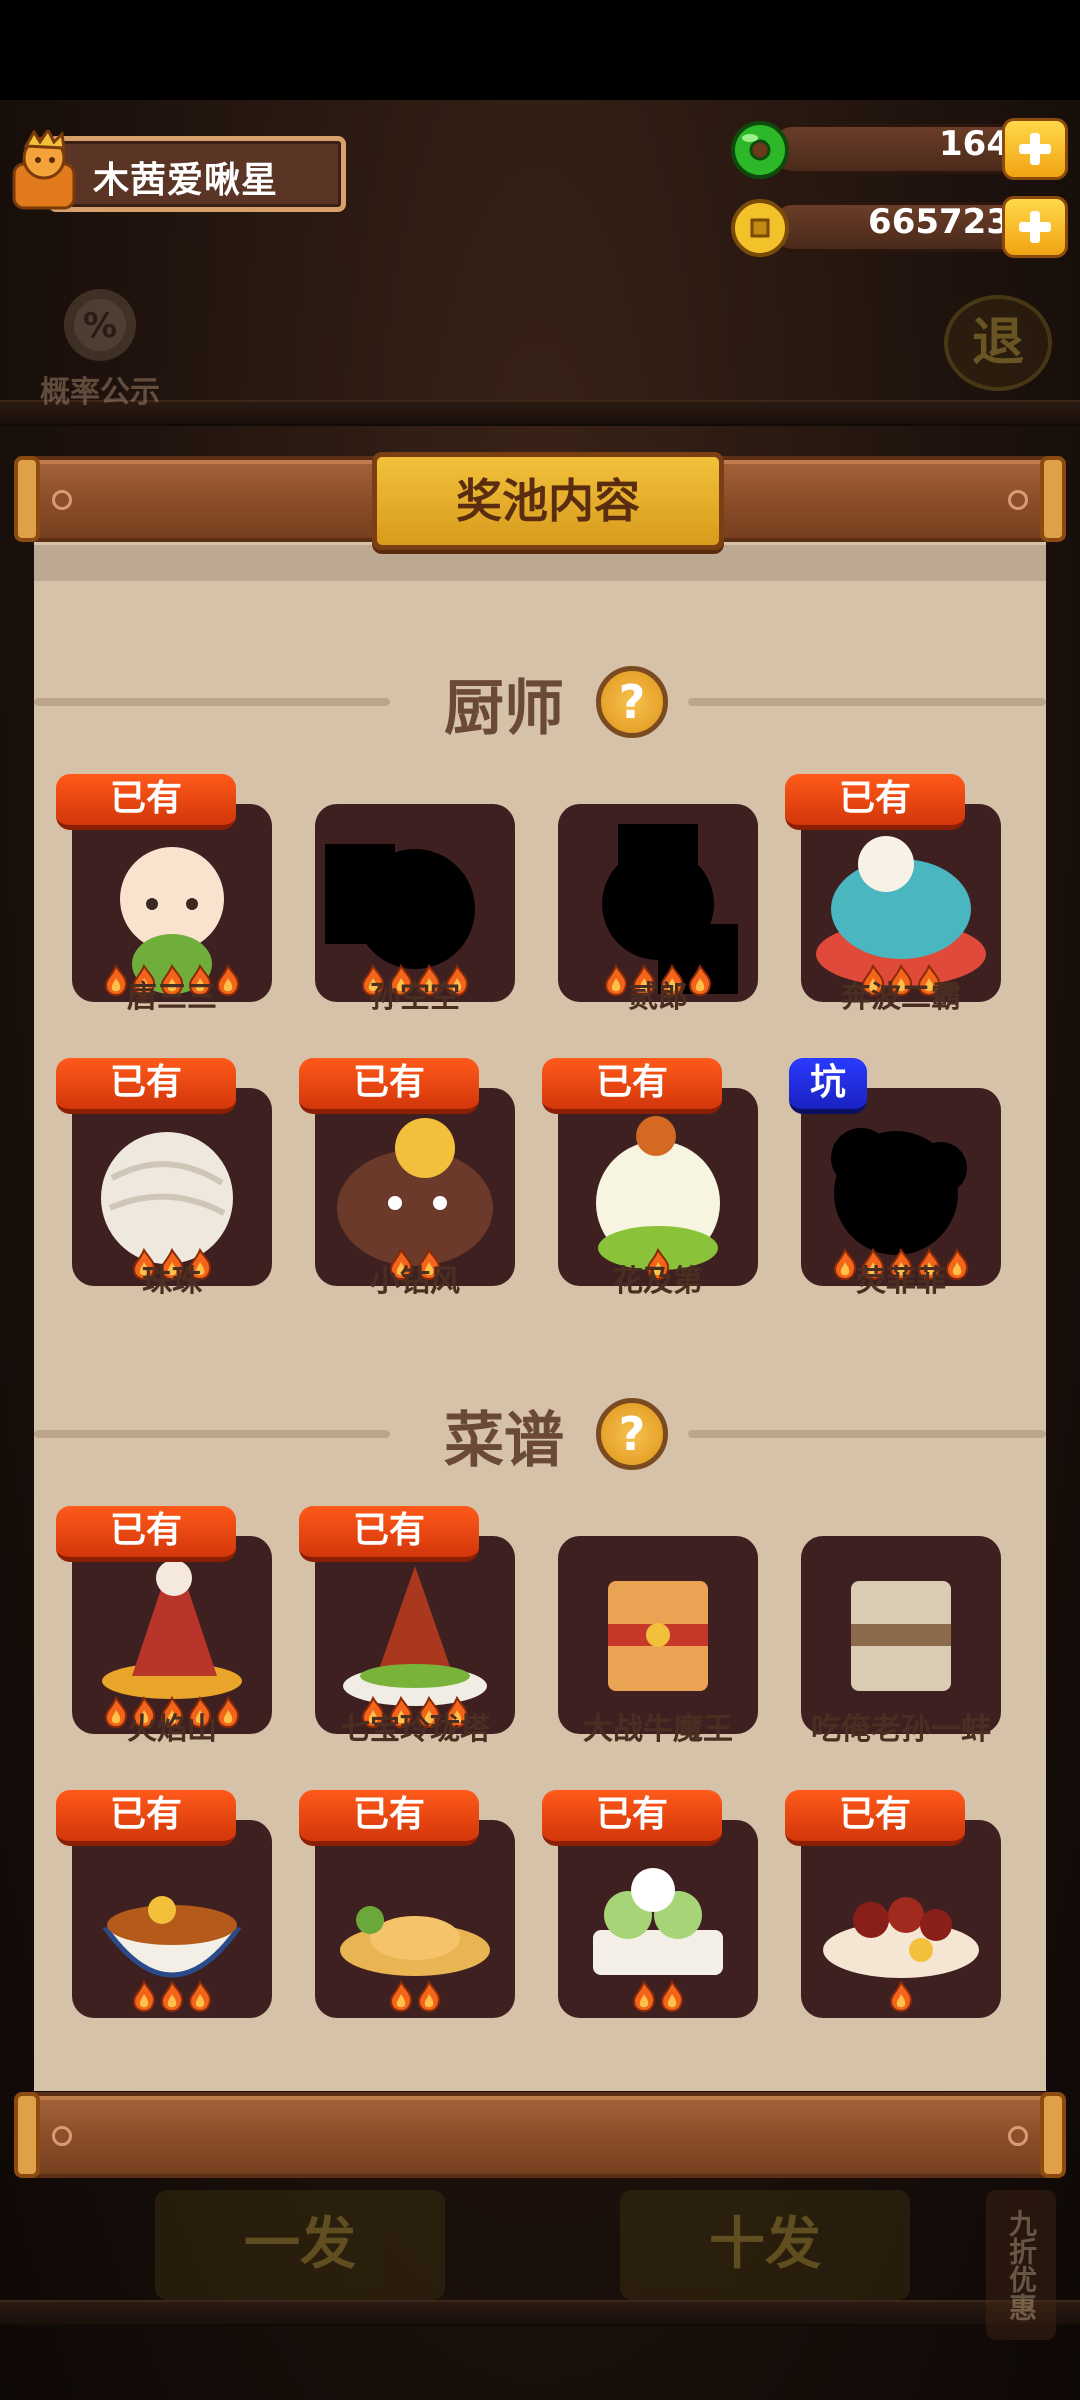  I want to click on ten-draw-button: 十发, so click(765, 2245).